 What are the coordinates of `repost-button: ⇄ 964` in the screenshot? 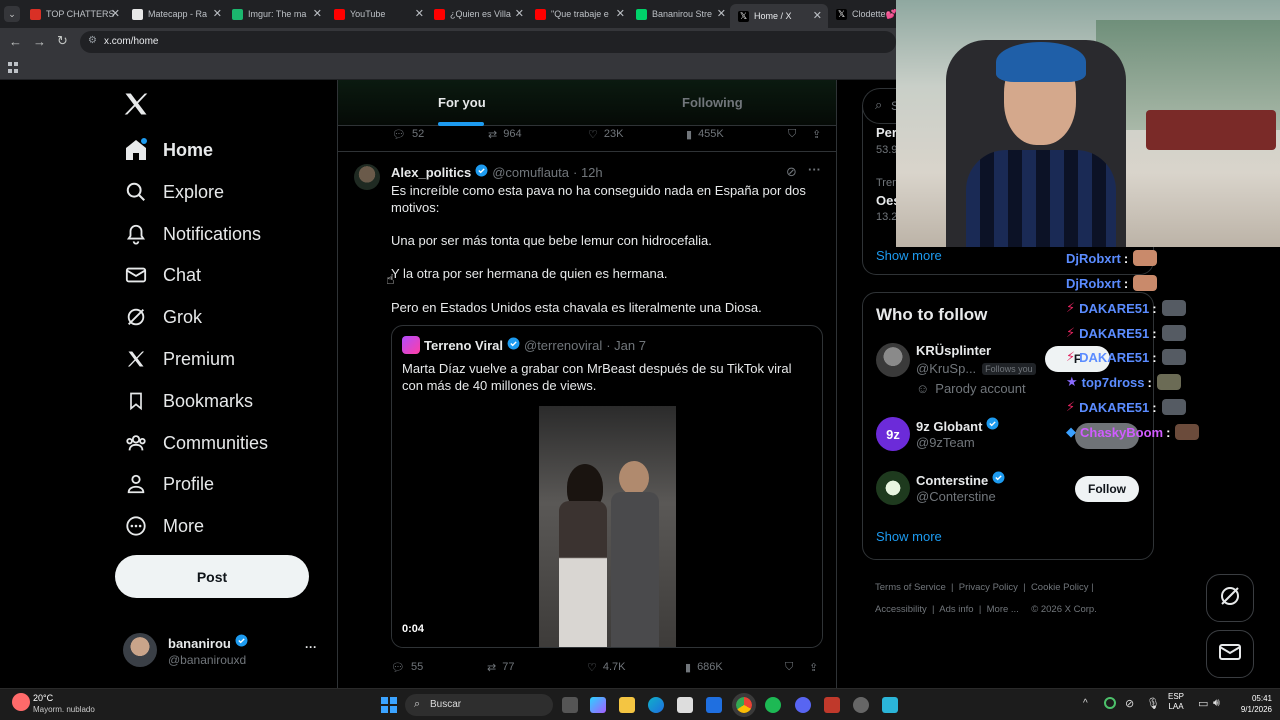 It's located at (505, 134).